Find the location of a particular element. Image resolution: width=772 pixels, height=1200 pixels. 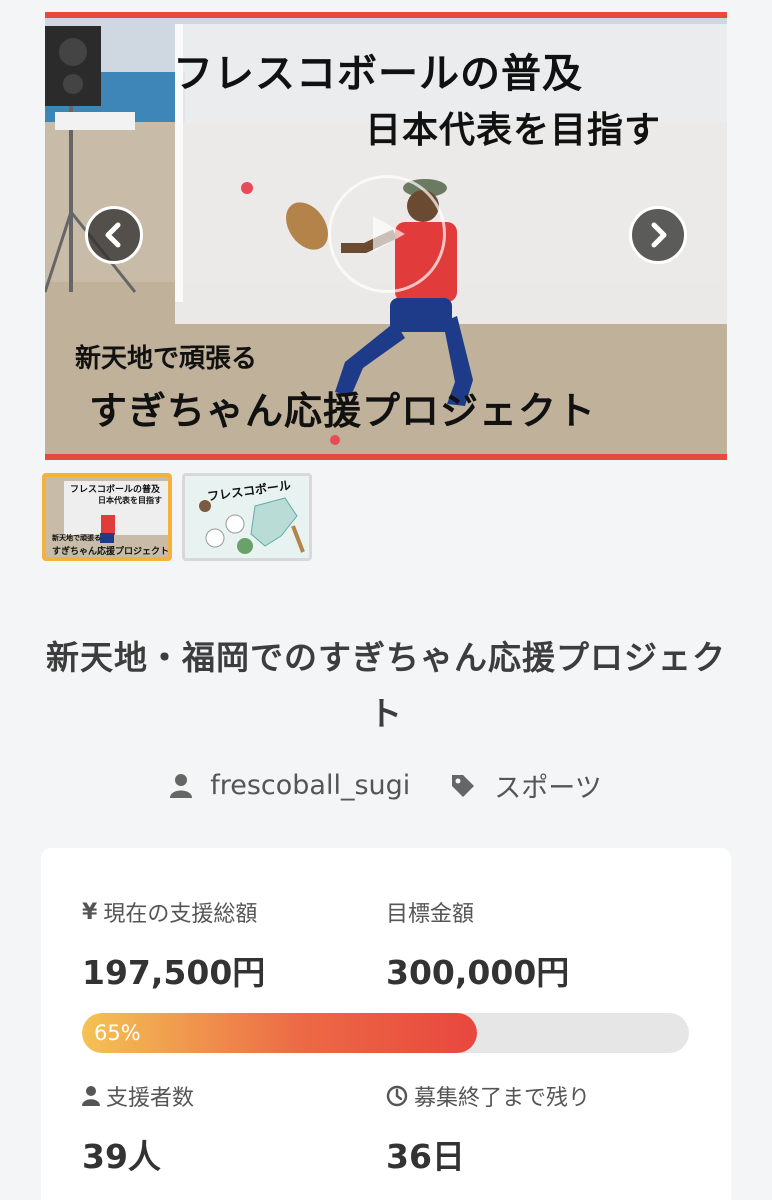

tag-icon is located at coordinates (463, 785).